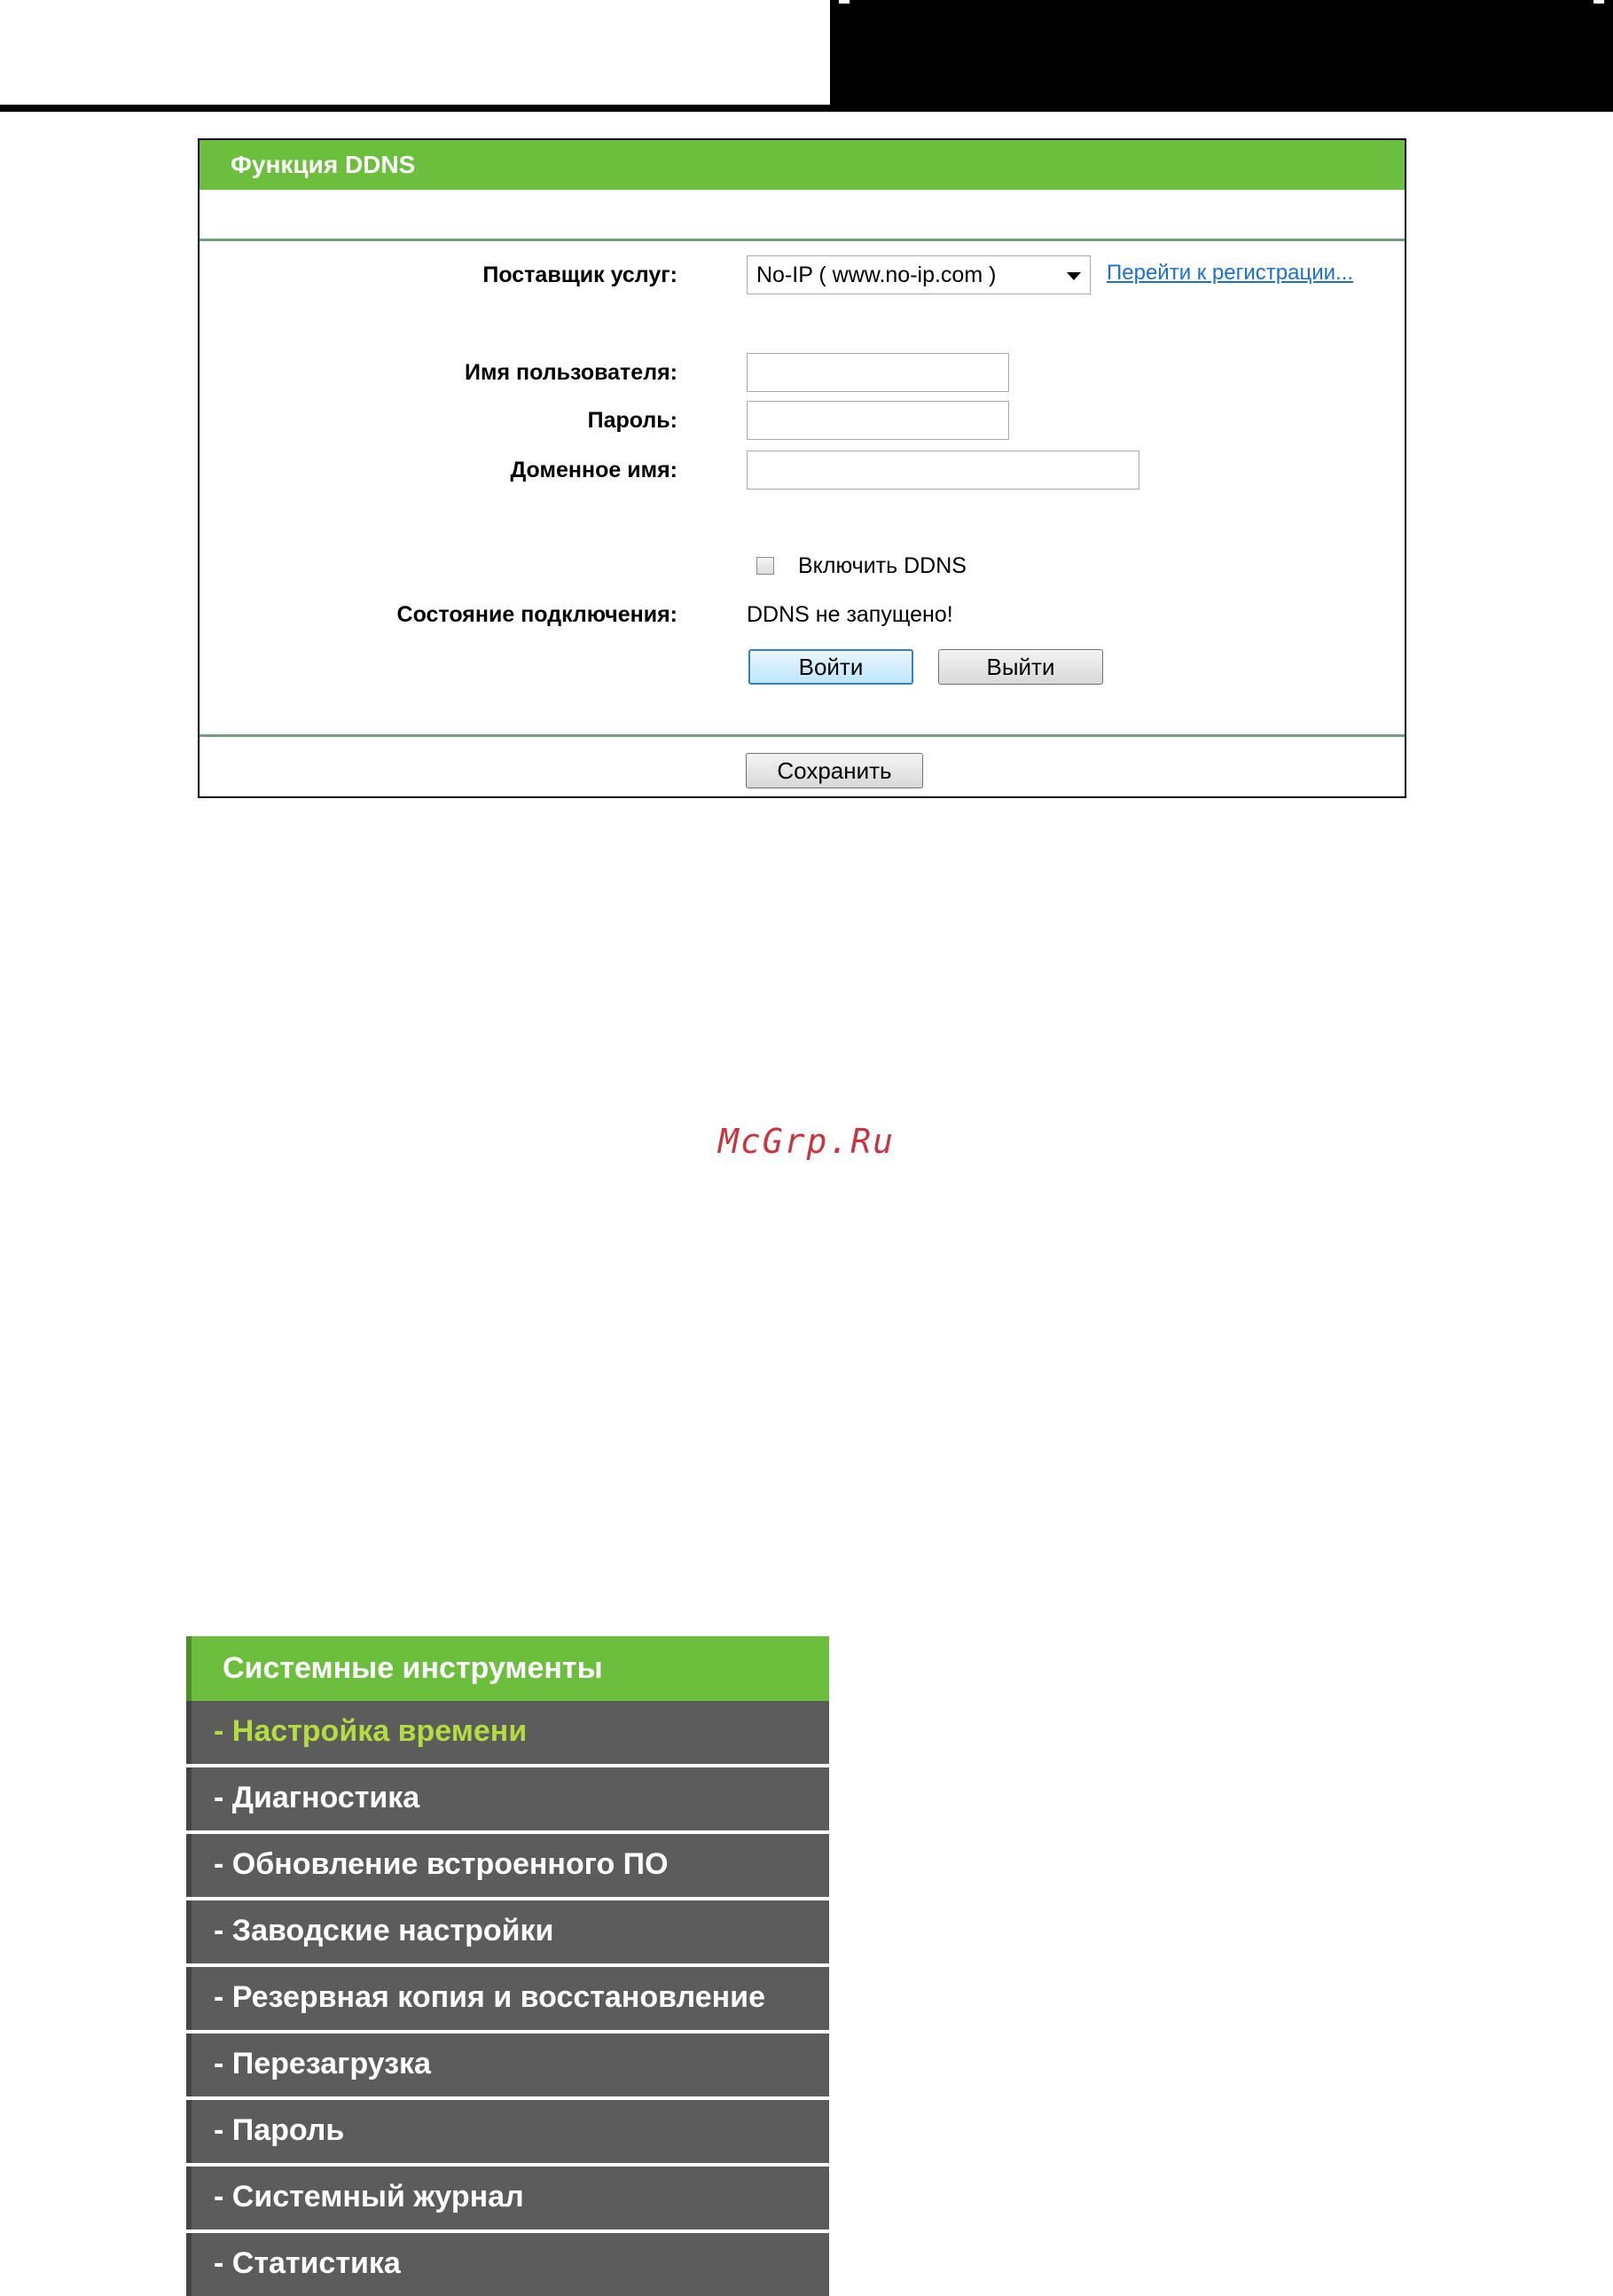 Image resolution: width=1613 pixels, height=2296 pixels. I want to click on panel-title: Функция DDNS, so click(323, 164).